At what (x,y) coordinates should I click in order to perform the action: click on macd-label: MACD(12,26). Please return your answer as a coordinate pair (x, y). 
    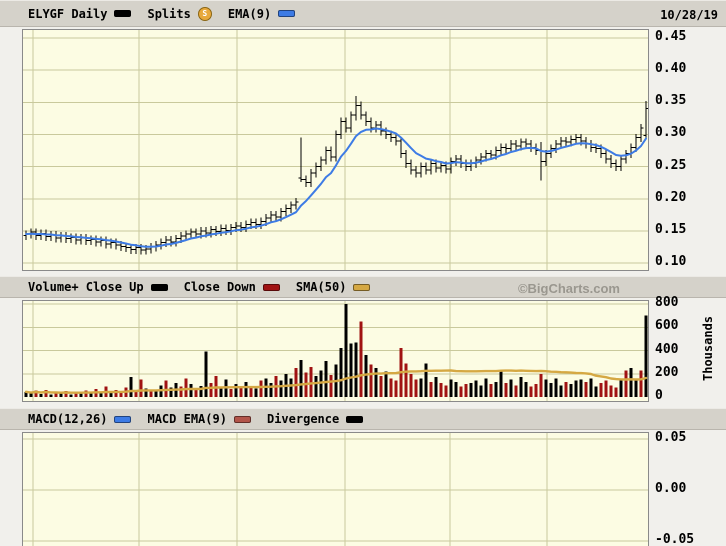
    Looking at the image, I should click on (68, 419).